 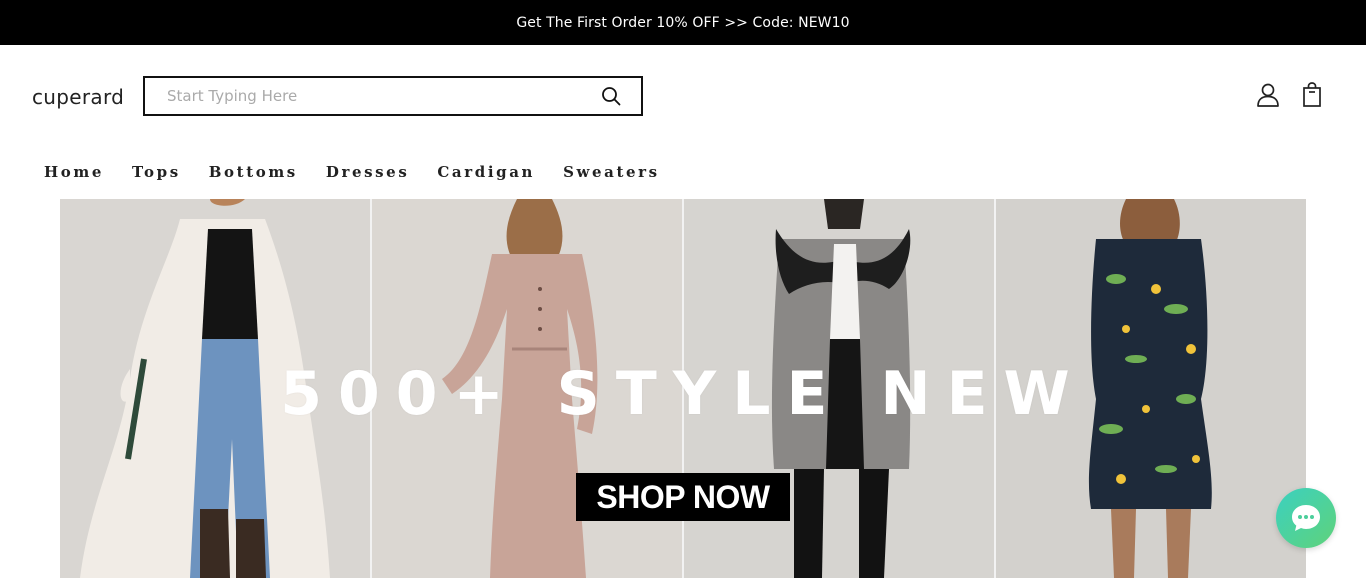 What do you see at coordinates (78, 97) in the screenshot?
I see `site-logo: cuperard` at bounding box center [78, 97].